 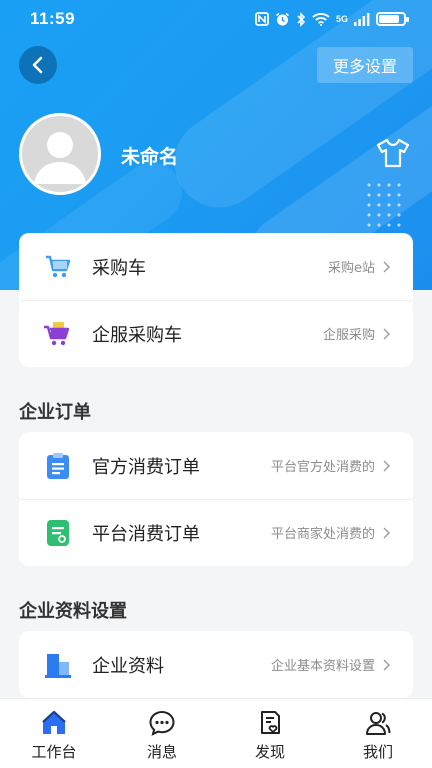 What do you see at coordinates (119, 268) in the screenshot?
I see `list-item-label: 采购车` at bounding box center [119, 268].